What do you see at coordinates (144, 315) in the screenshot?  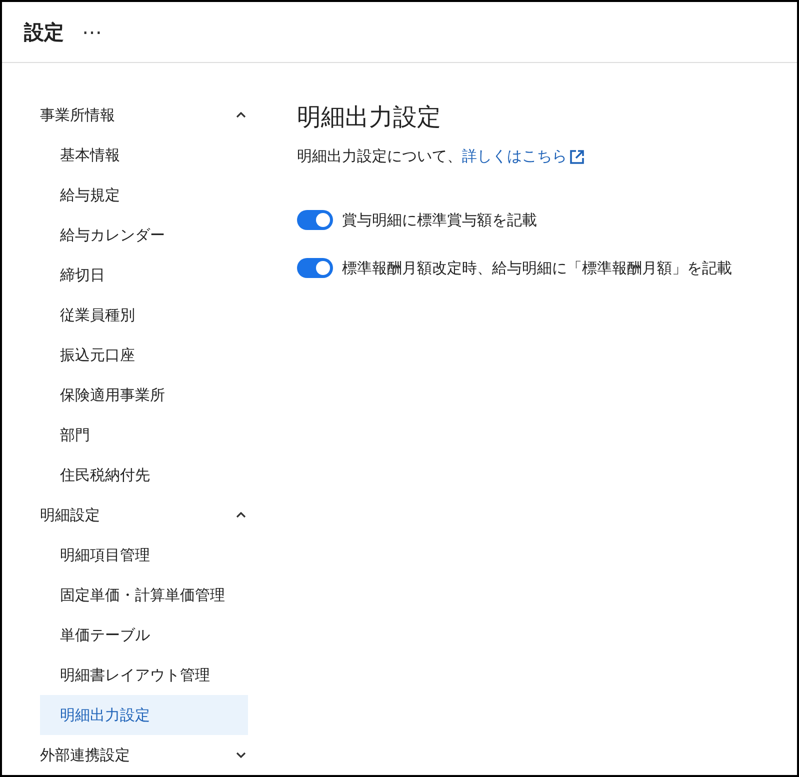 I see `sidebar-item: 従業員種別` at bounding box center [144, 315].